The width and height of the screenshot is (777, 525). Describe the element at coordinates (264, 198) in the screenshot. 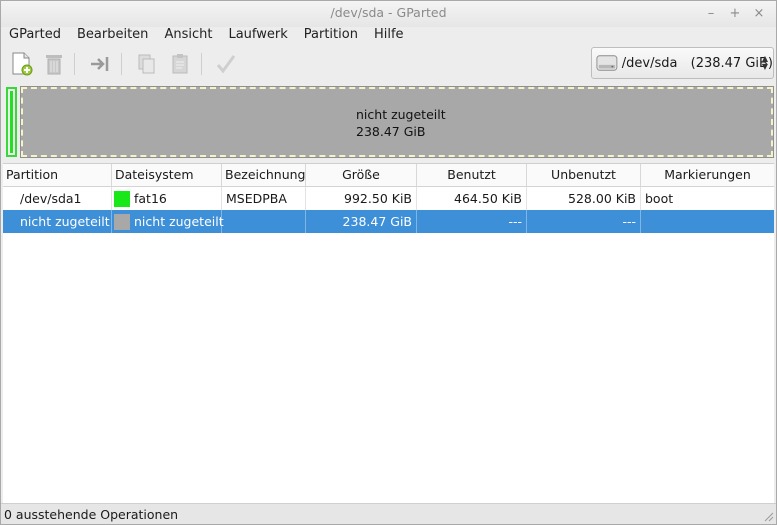

I see `cell-label: MSEDPBA` at that location.